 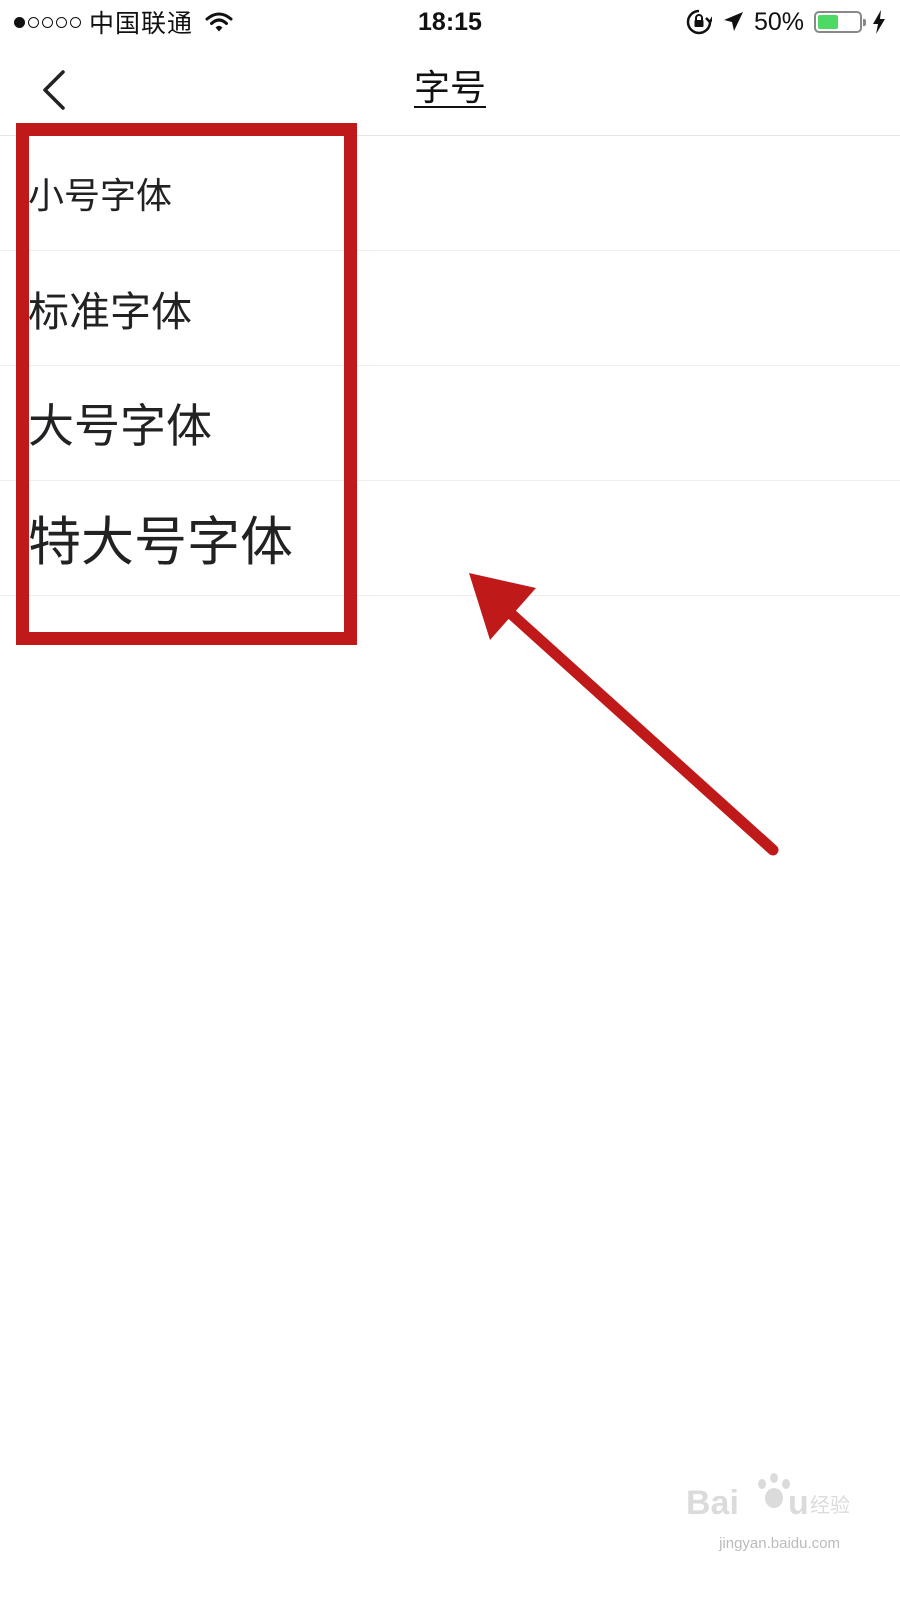 I want to click on battery-icon, so click(x=840, y=22).